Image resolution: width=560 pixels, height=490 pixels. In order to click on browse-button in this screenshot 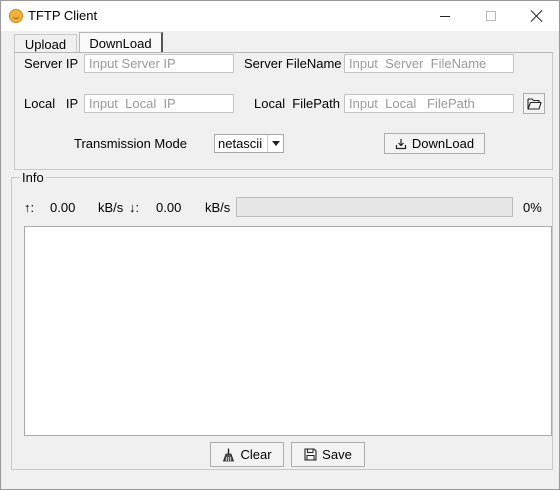, I will do `click(534, 103)`.